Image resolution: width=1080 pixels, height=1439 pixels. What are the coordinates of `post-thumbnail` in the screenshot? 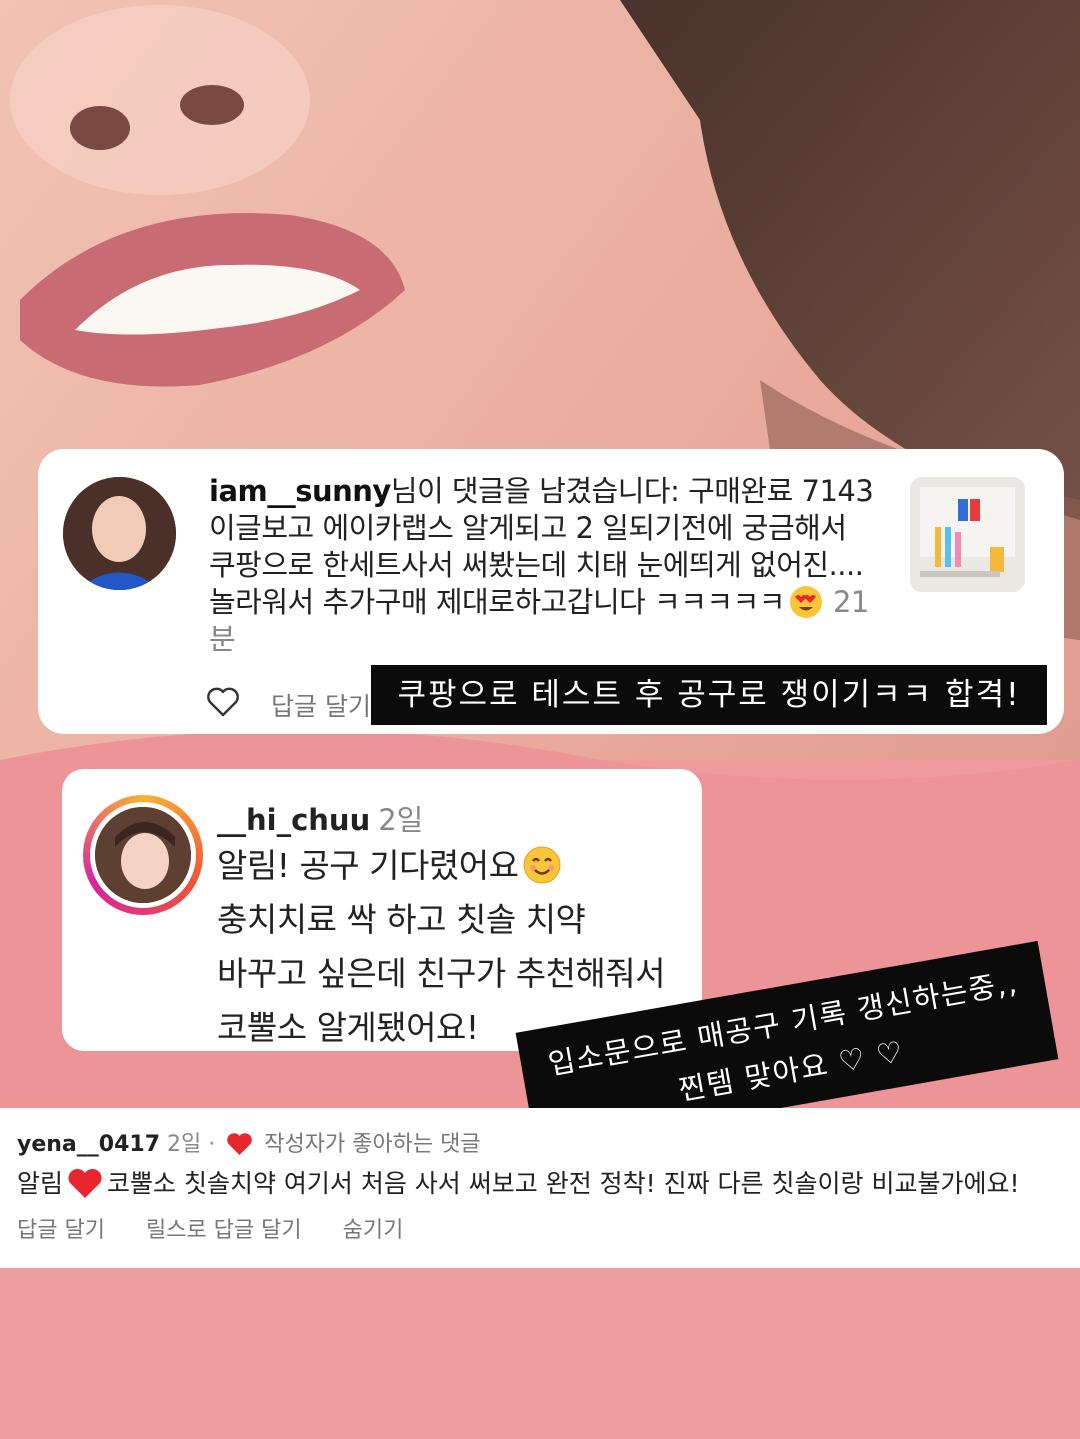 It's located at (967, 534).